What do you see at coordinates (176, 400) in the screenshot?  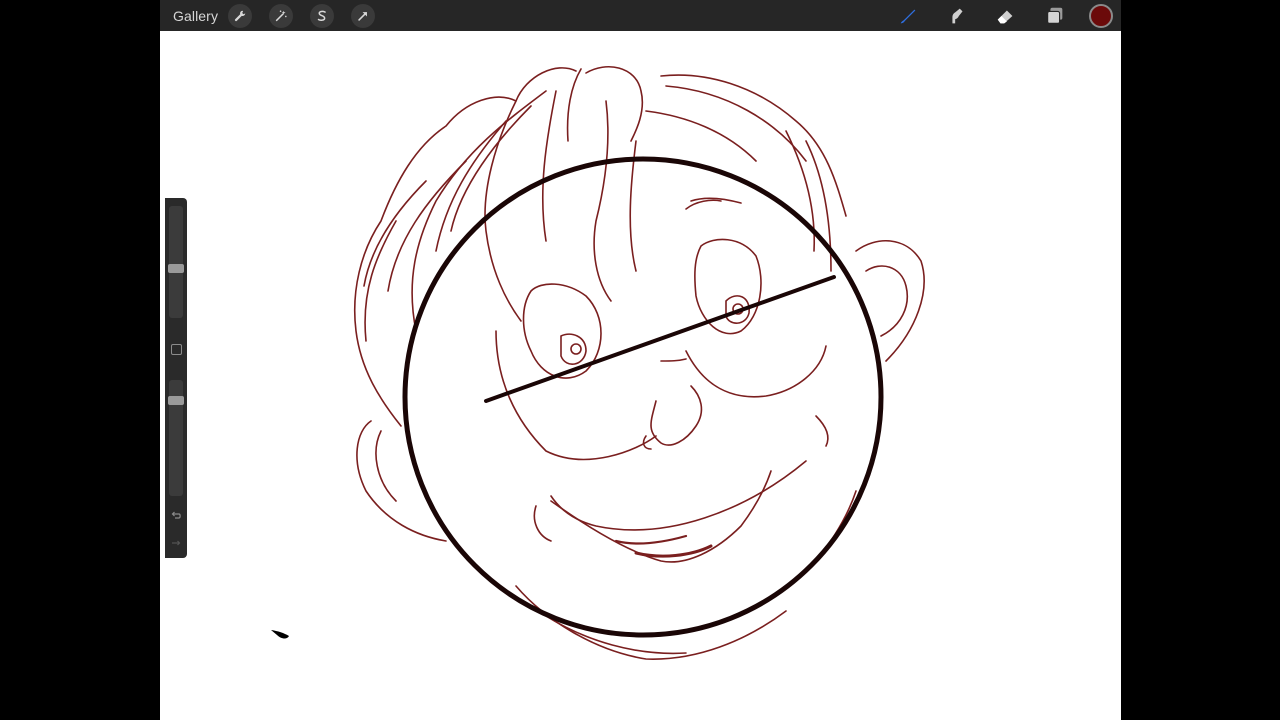 I see `opacity-thumb` at bounding box center [176, 400].